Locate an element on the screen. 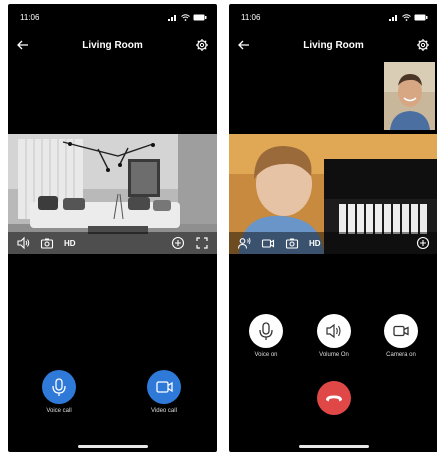 This screenshot has height=455, width=437. hang-up-button is located at coordinates (334, 398).